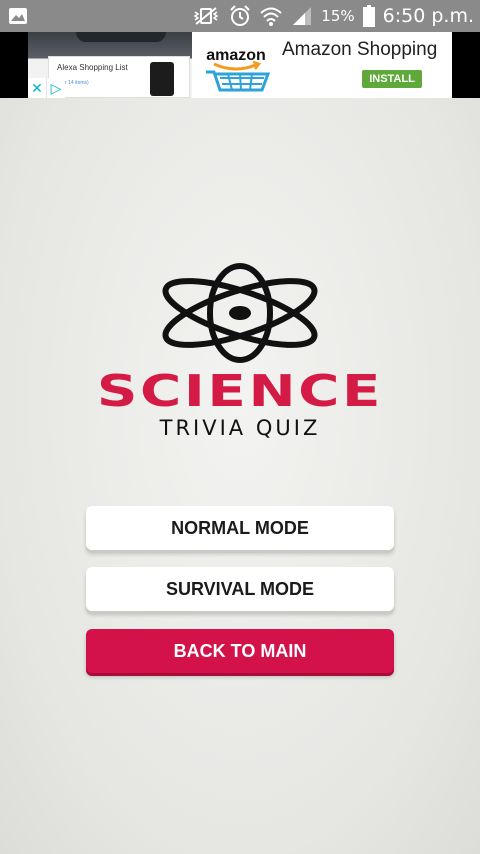 Image resolution: width=480 pixels, height=854 pixels. What do you see at coordinates (37, 88) in the screenshot?
I see `close-icon: ✕` at bounding box center [37, 88].